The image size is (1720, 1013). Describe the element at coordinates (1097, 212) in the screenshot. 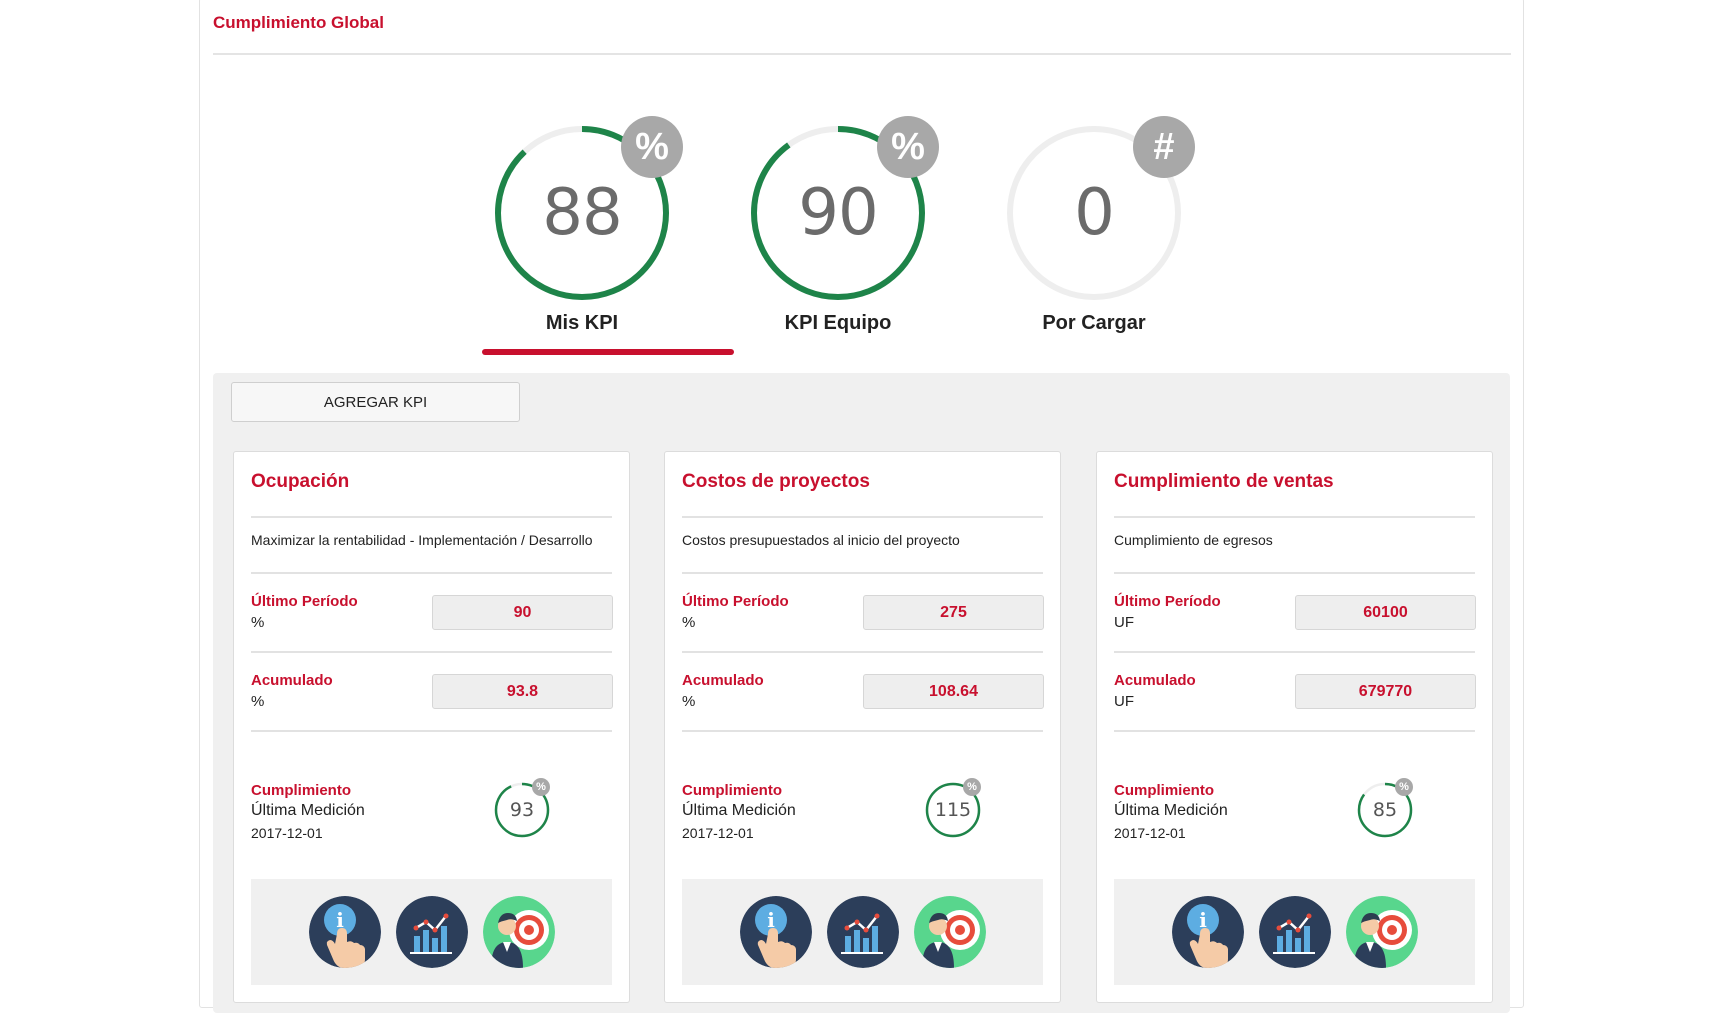

I see `gauge-por-cargar: 0 #` at that location.